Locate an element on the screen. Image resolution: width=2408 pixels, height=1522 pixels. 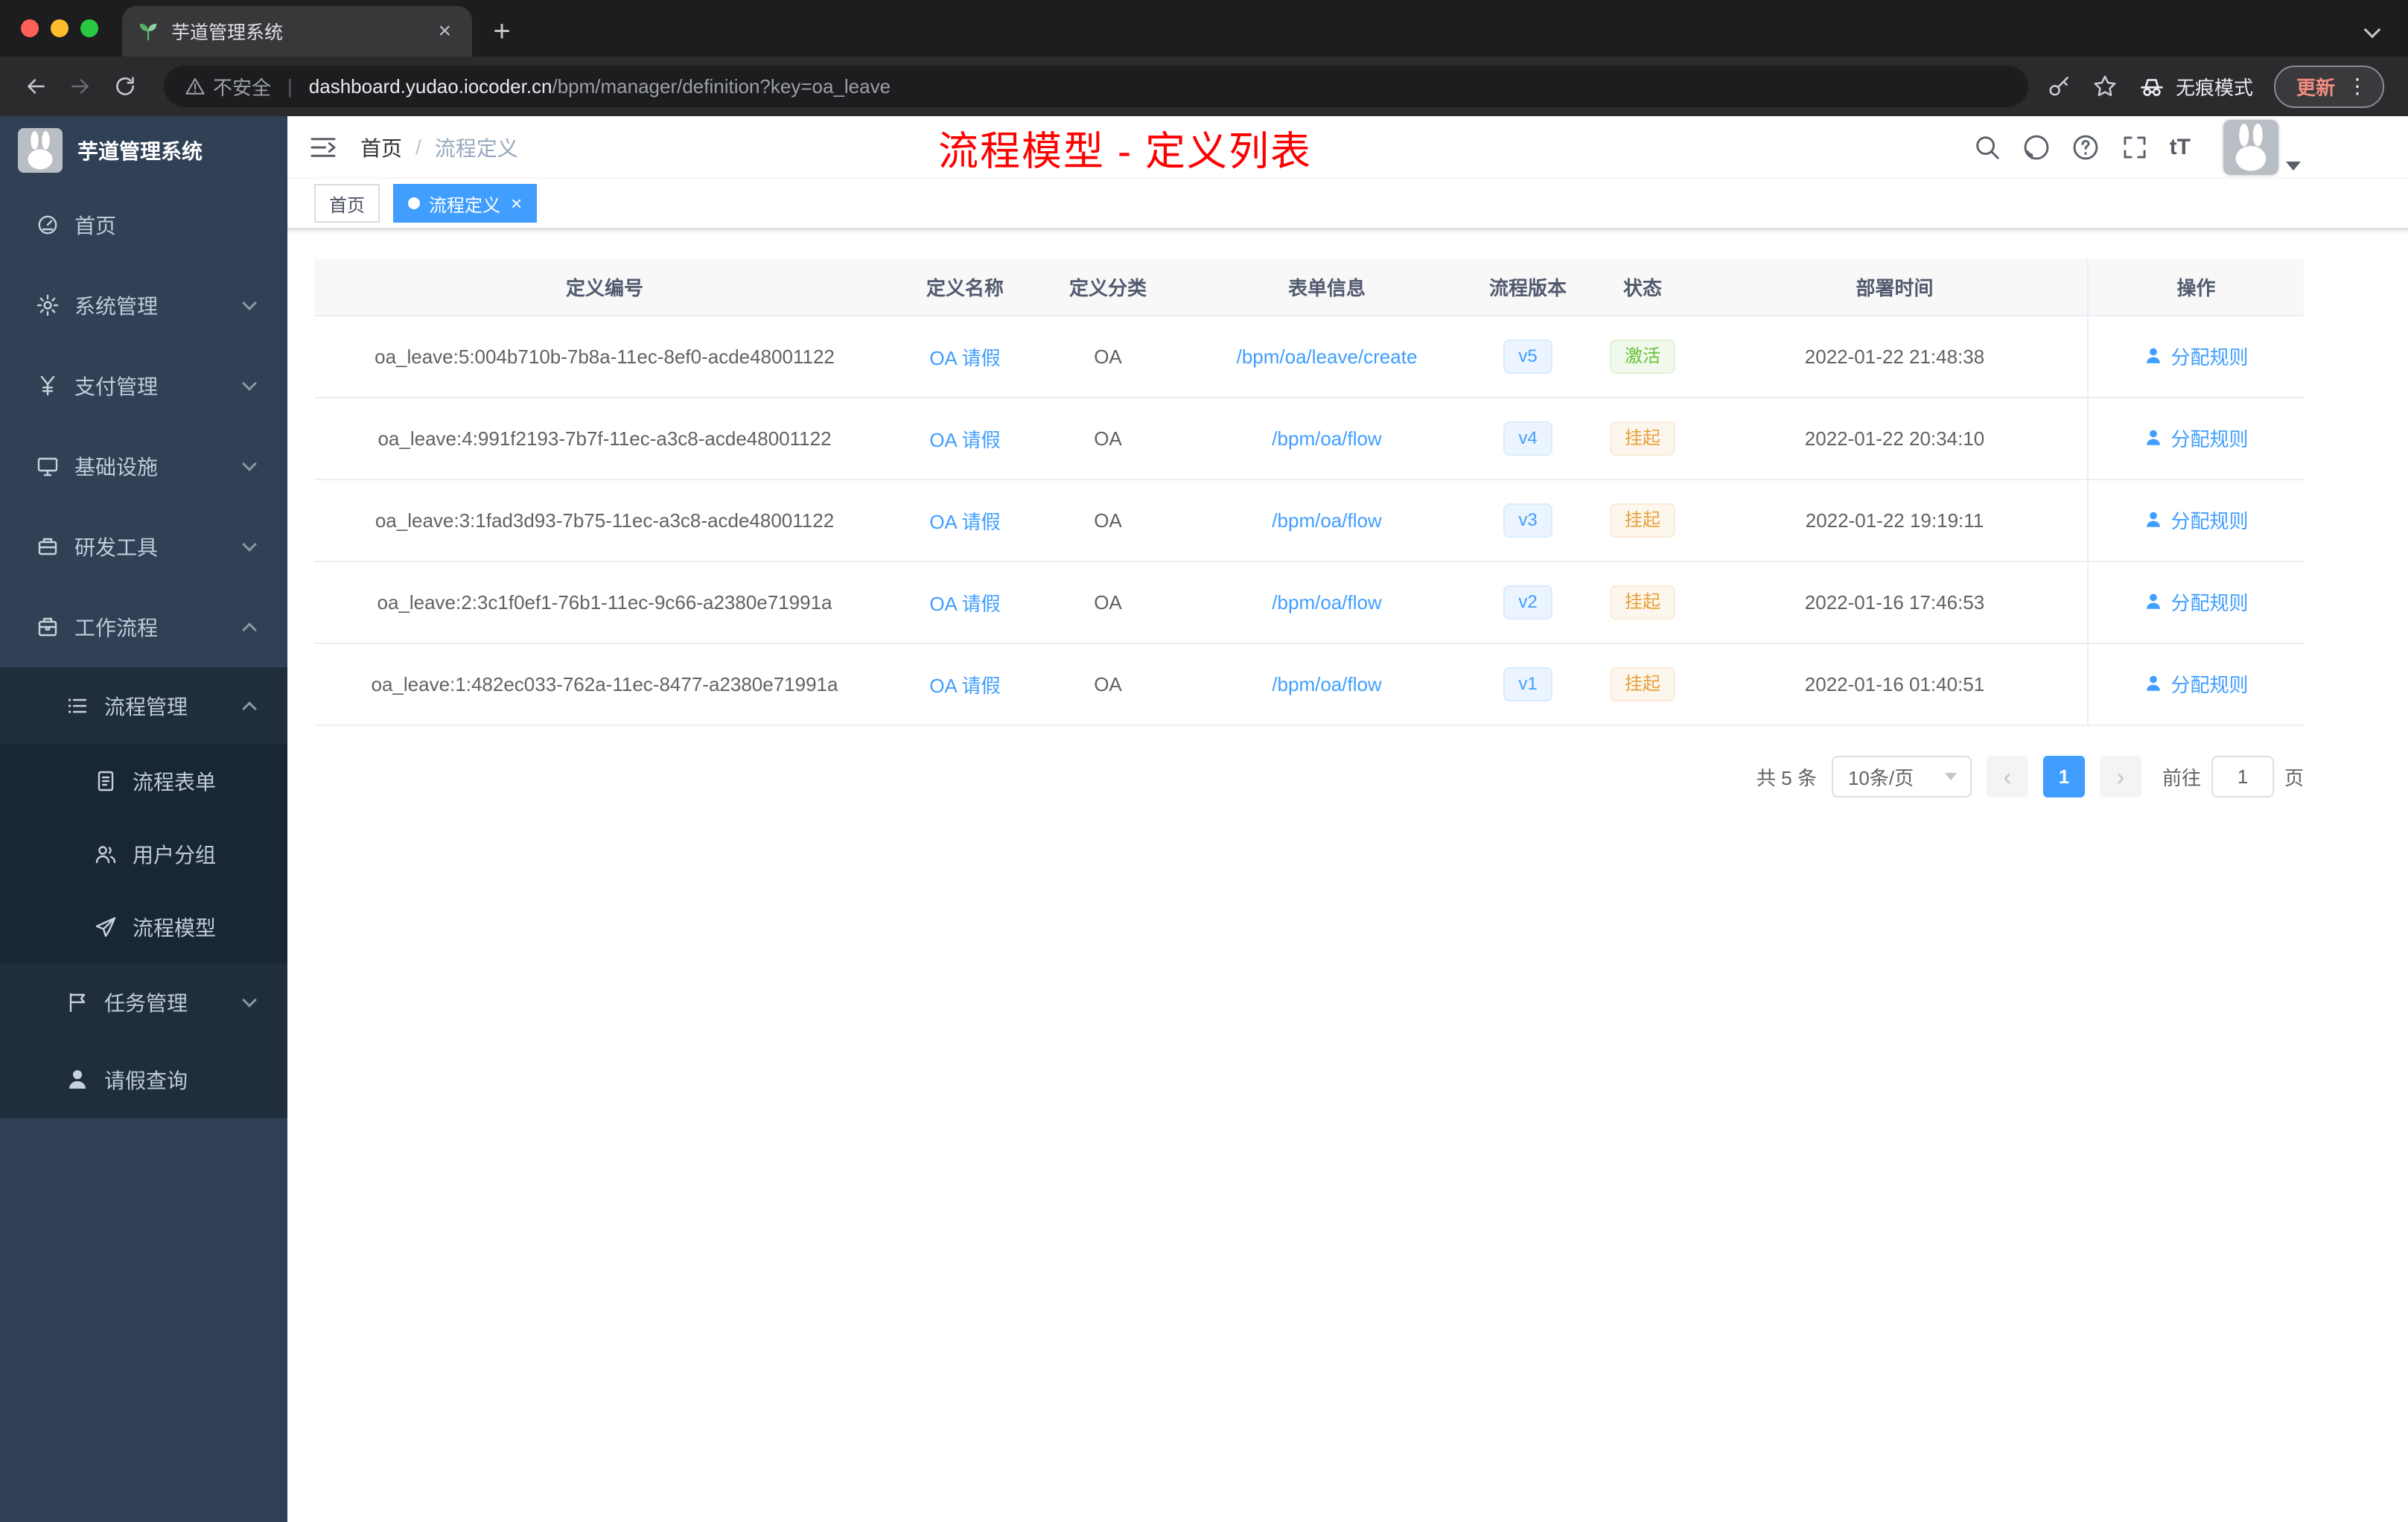
minimize-window-button is located at coordinates (60, 28).